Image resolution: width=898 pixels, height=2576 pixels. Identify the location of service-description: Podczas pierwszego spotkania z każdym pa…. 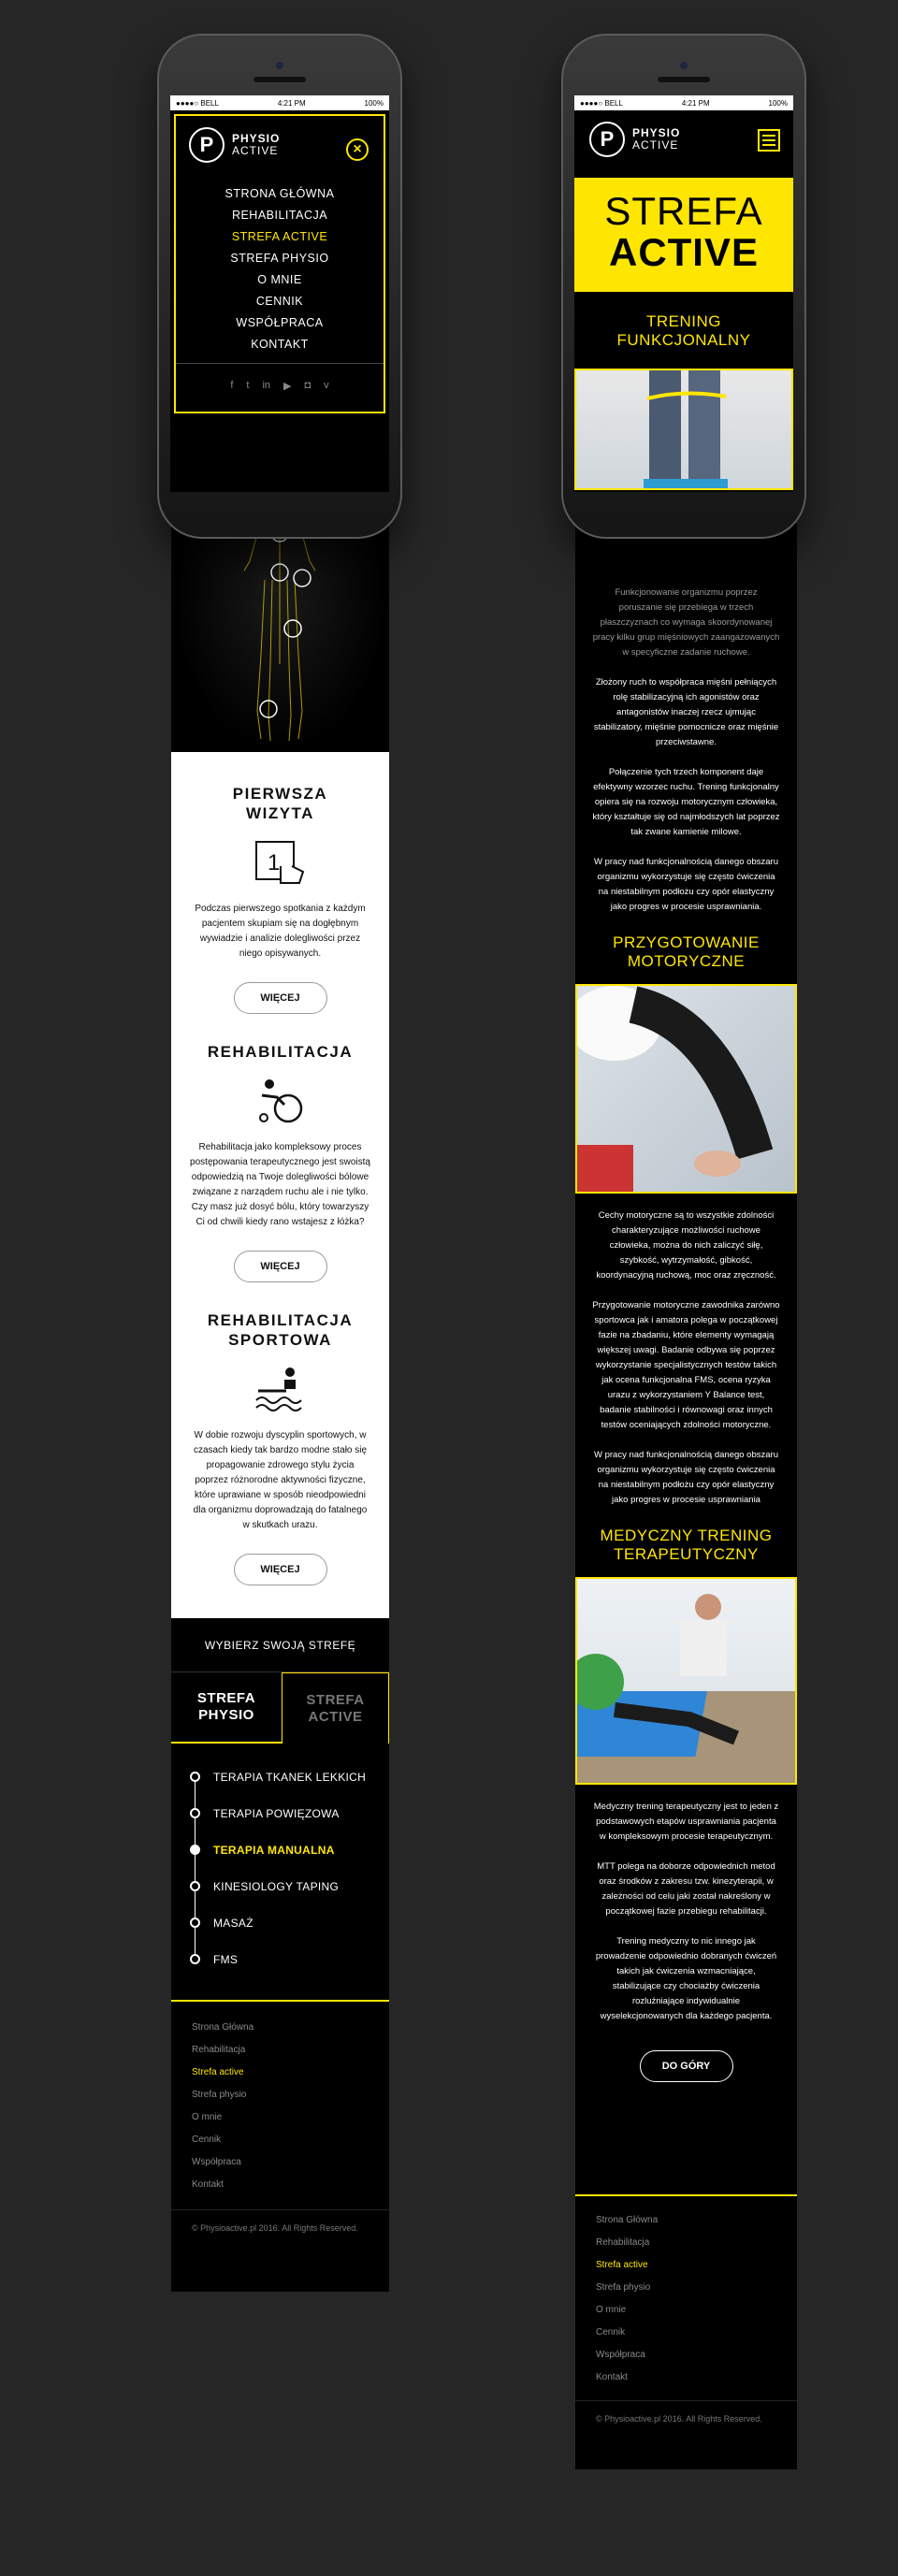
(280, 931).